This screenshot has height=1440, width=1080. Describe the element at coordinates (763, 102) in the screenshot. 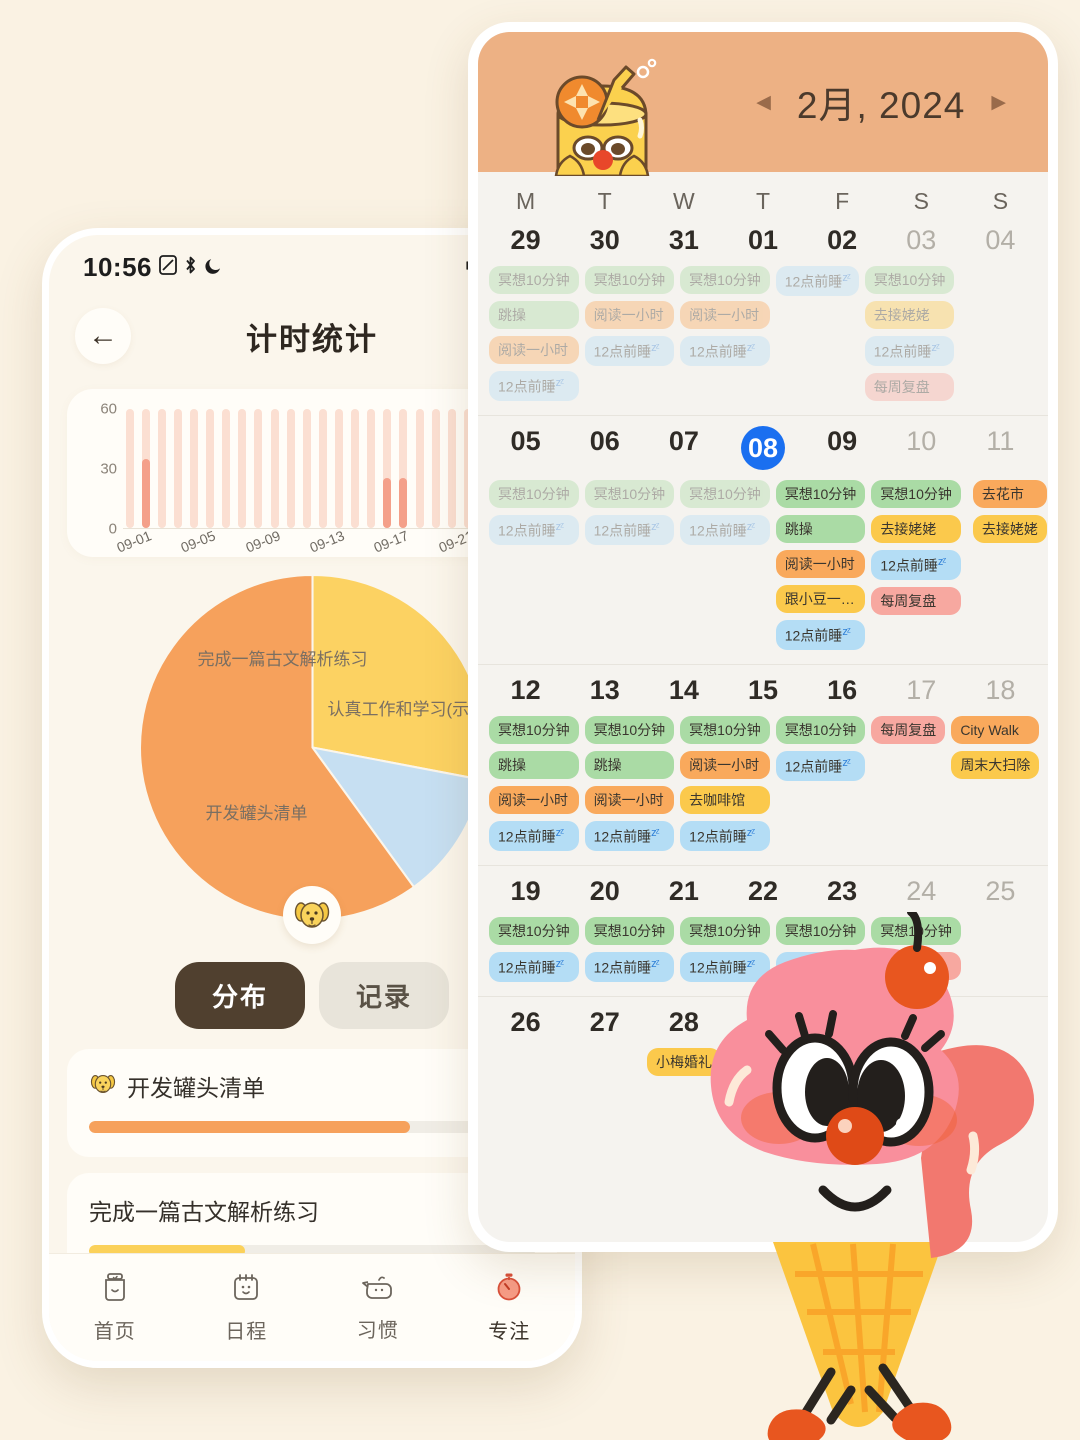

I see `prev-month-arrow-icon: ◀` at that location.